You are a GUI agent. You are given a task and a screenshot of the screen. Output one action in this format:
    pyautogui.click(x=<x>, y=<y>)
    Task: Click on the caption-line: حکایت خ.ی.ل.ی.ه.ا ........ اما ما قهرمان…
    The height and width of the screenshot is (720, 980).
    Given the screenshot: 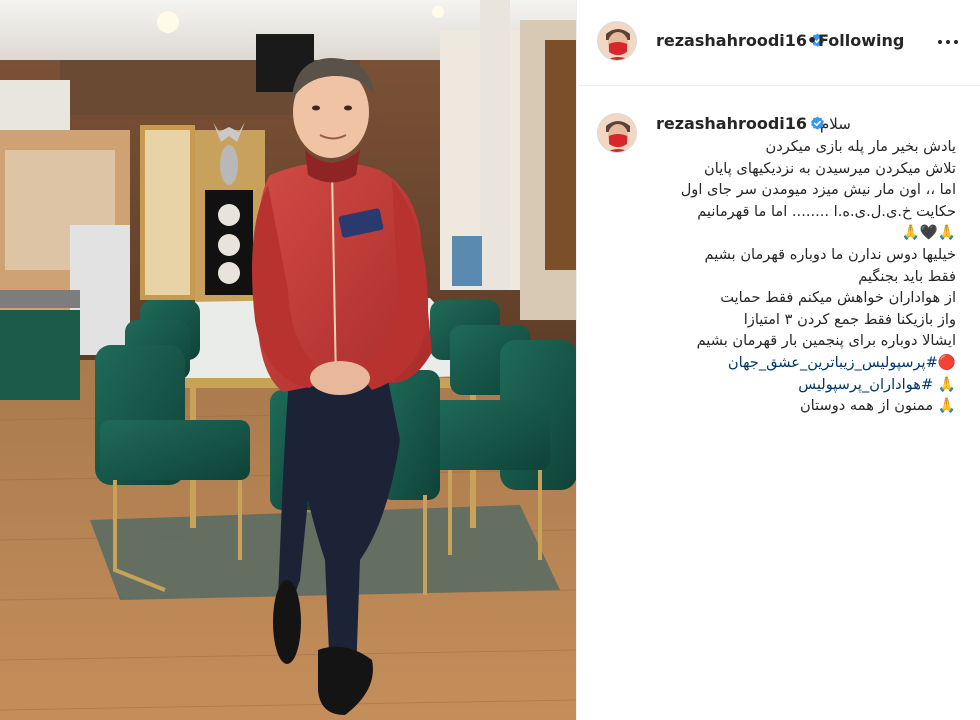 What is the action you would take?
    pyautogui.click(x=826, y=211)
    